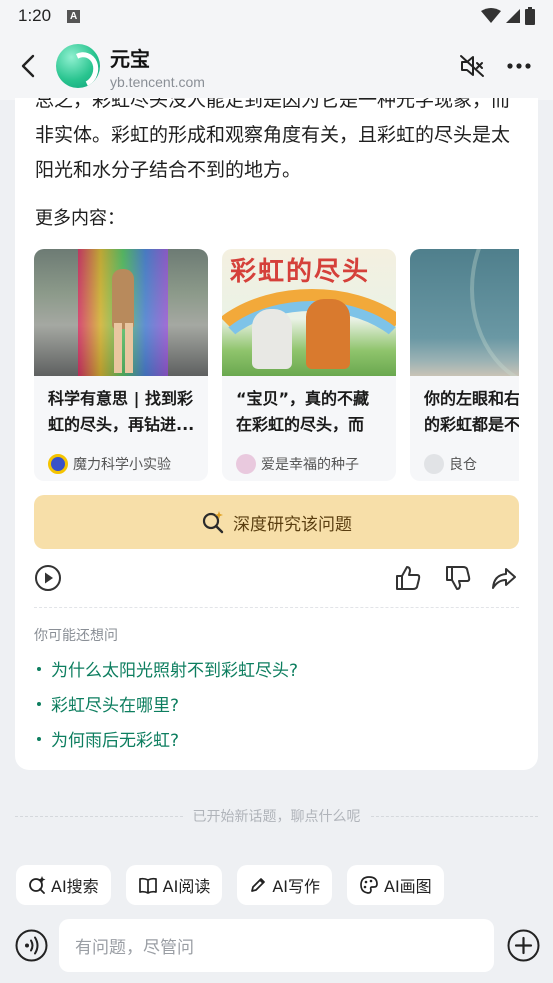 The image size is (553, 983). I want to click on suggested-question-text: 为什么太阳光照射不到彩虹尽头?, so click(175, 671).